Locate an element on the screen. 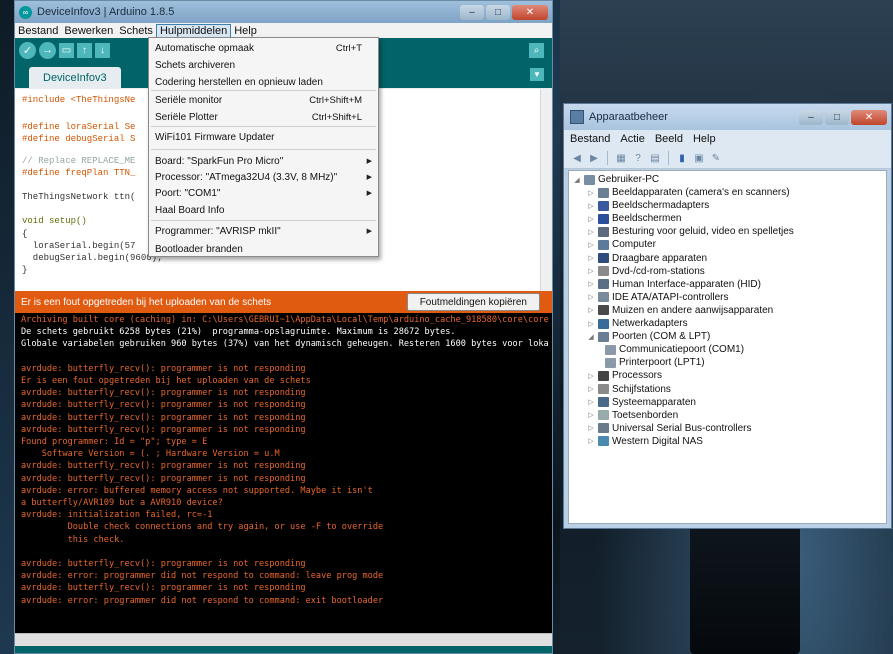 Image resolution: width=893 pixels, height=654 pixels. speaker-icon is located at coordinates (603, 231).